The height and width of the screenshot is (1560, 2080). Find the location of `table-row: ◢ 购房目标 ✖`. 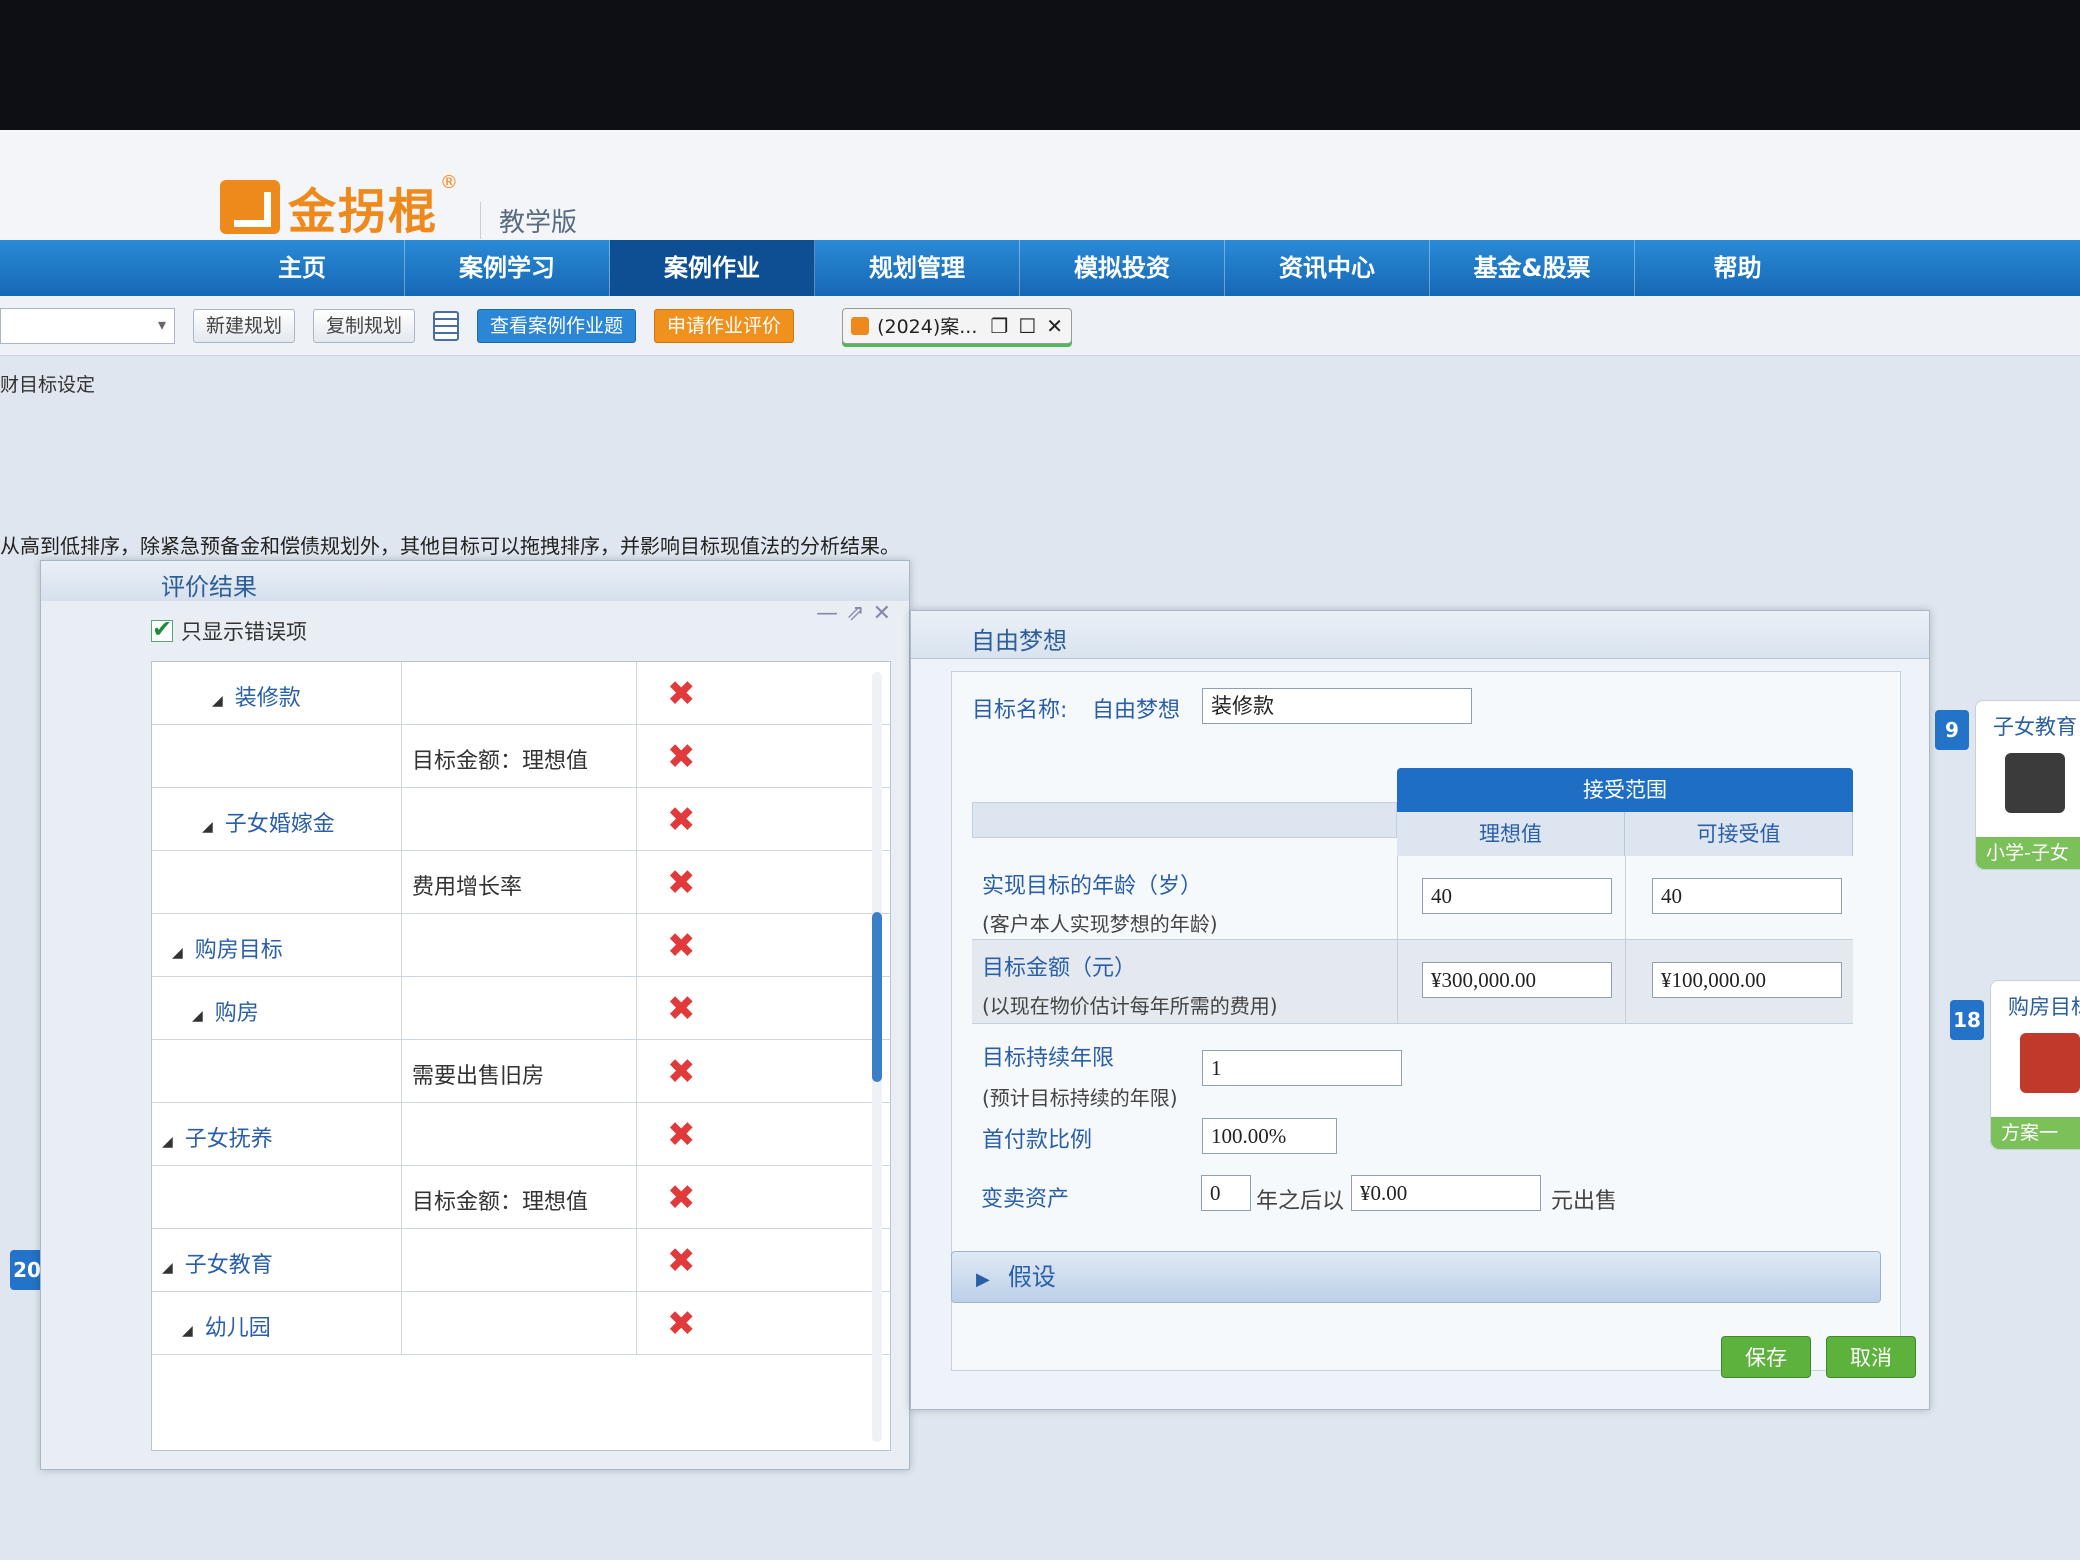

table-row: ◢ 购房目标 ✖ is located at coordinates (521, 945).